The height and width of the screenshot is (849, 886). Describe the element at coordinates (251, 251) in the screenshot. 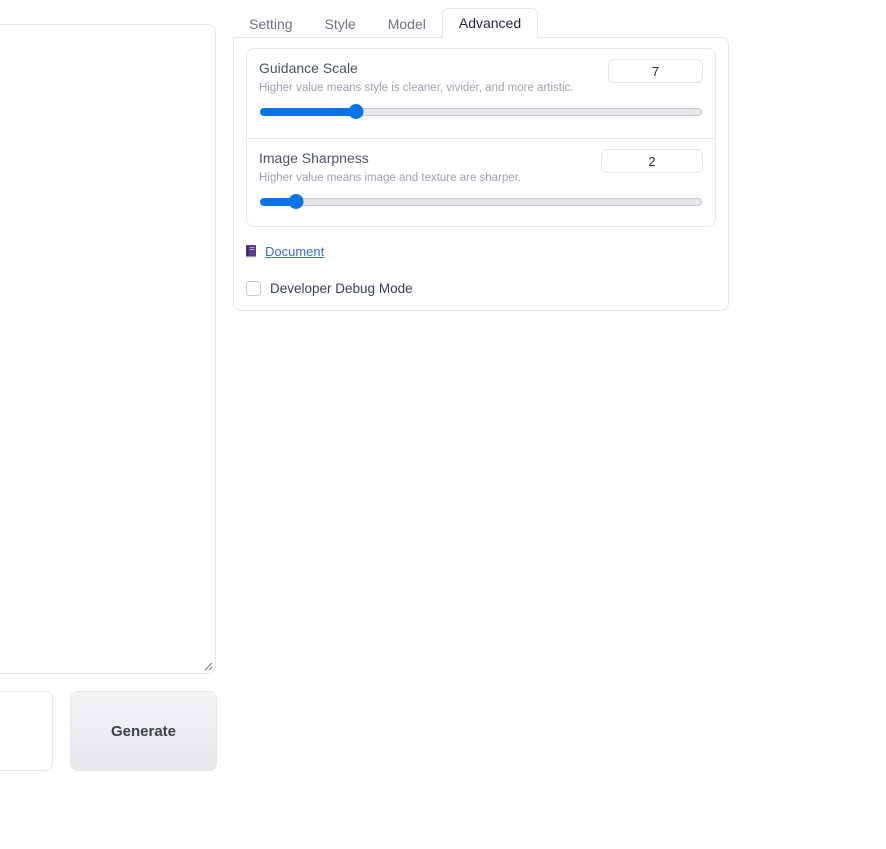

I see `book-icon` at that location.